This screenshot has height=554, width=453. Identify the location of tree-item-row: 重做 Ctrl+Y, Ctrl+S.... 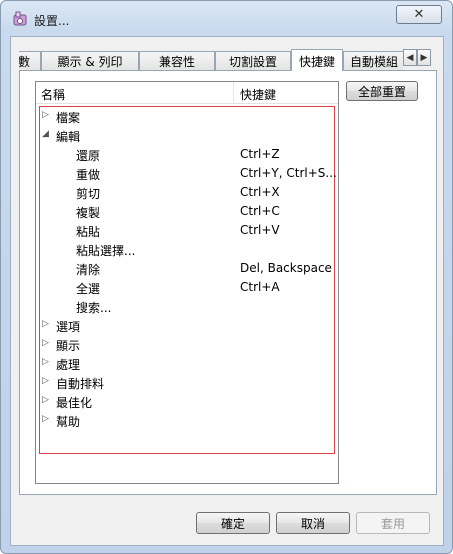
(187, 173).